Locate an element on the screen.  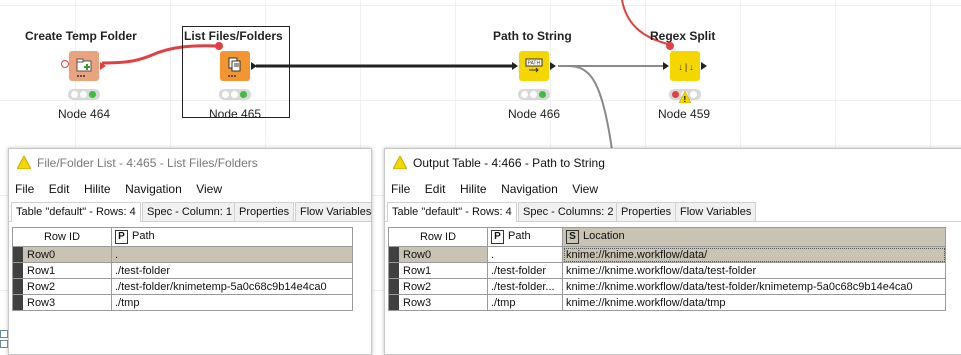
table-row: Row0 . knime://knime.workflow/data/ is located at coordinates (667, 254).